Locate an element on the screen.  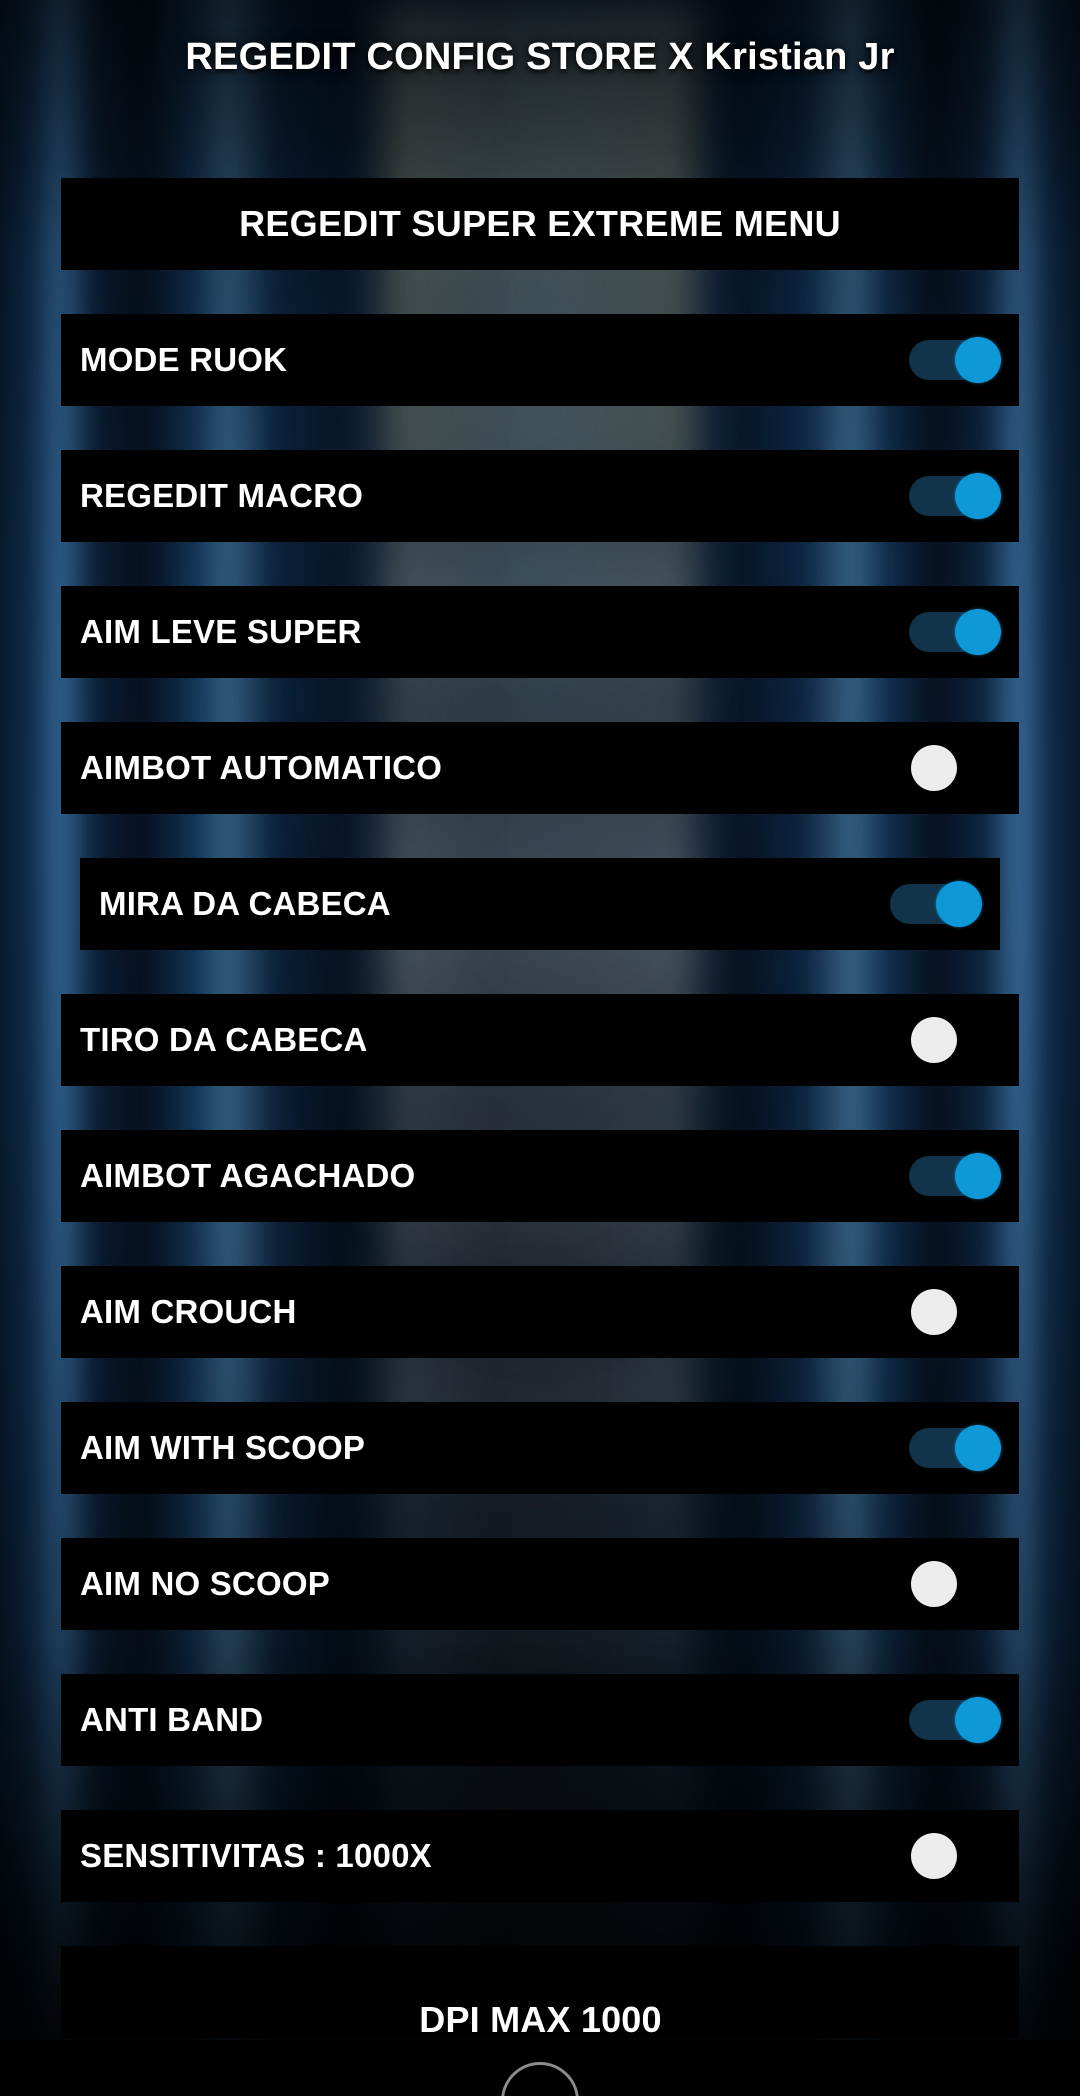
menu-header: REGEDIT SUPER EXTREME MENU is located at coordinates (540, 224).